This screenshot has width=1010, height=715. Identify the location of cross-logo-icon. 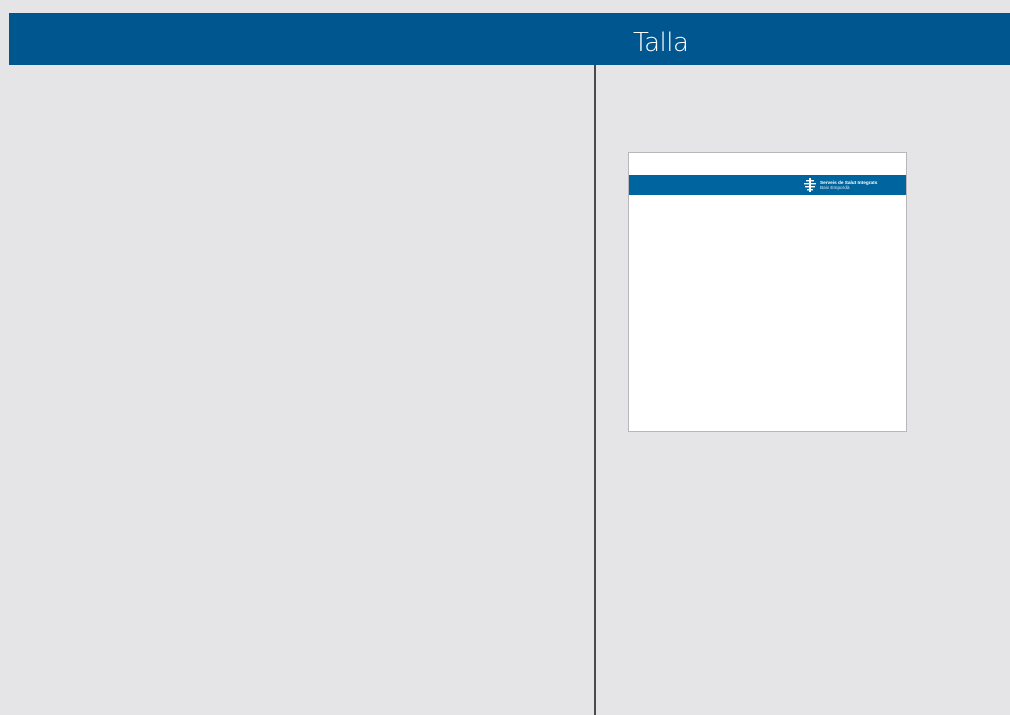
(810, 185).